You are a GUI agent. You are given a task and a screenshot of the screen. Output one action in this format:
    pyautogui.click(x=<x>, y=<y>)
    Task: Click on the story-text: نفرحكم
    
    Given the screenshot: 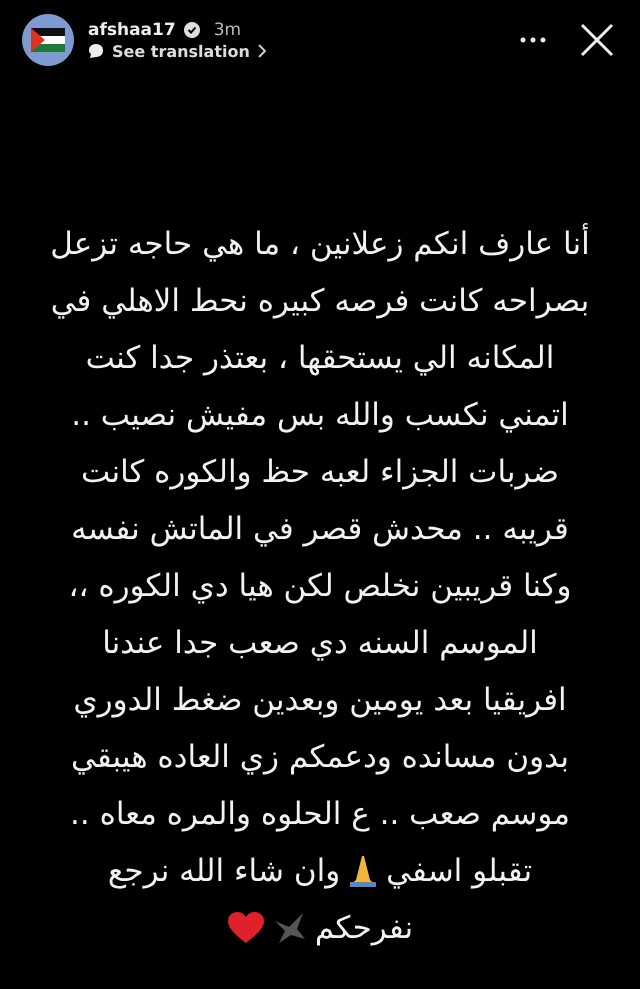 What is the action you would take?
    pyautogui.click(x=364, y=928)
    